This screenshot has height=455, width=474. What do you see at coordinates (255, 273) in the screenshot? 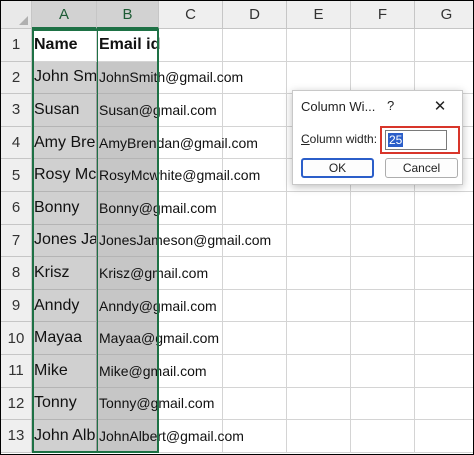
I see `cell-d8` at bounding box center [255, 273].